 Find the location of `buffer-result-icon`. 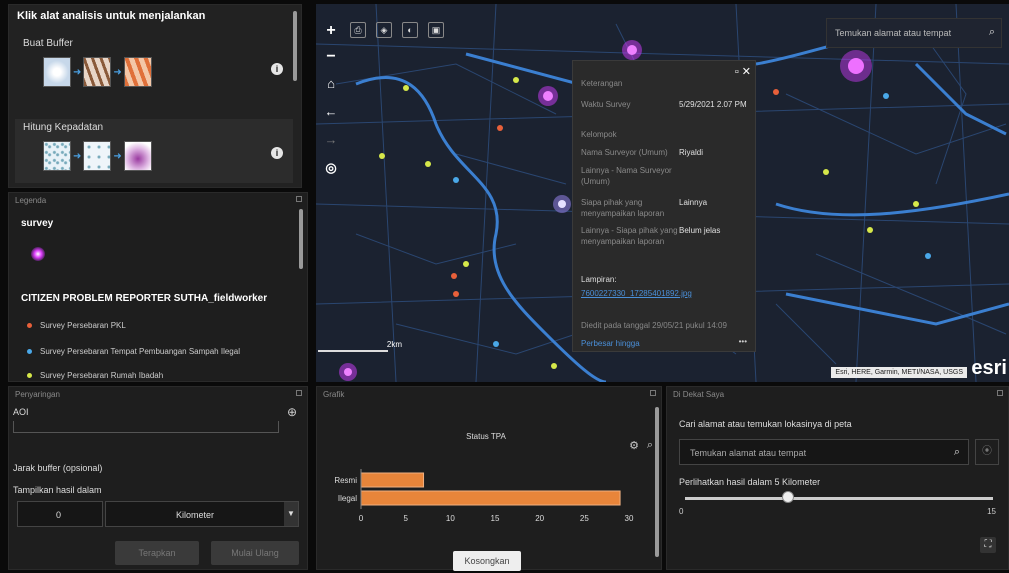

buffer-result-icon is located at coordinates (137, 72).